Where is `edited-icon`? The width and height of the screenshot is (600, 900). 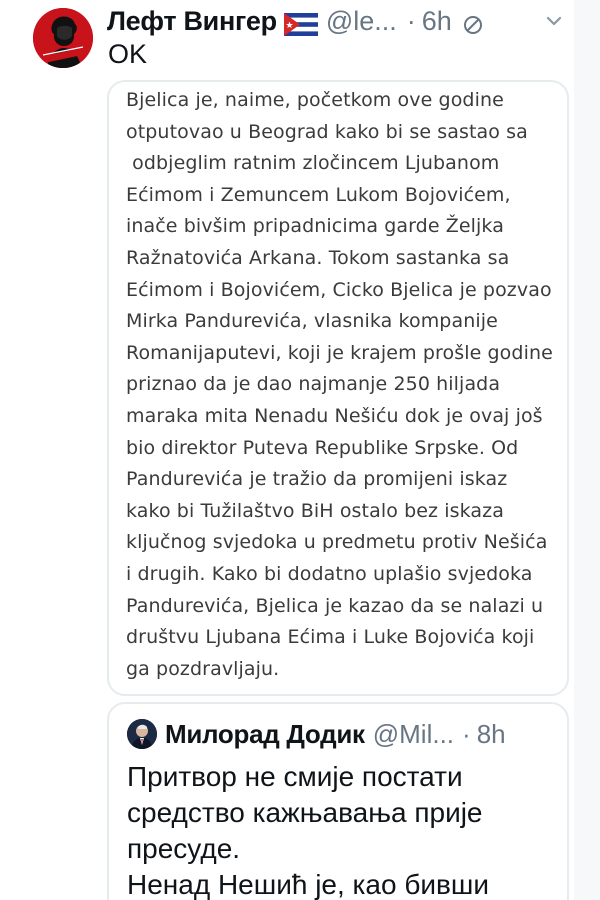 edited-icon is located at coordinates (473, 22).